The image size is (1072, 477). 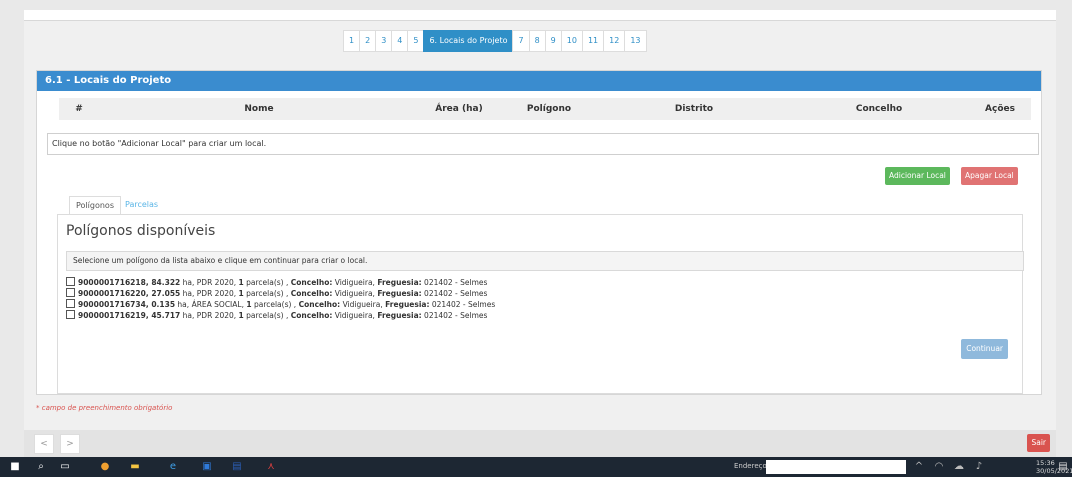 What do you see at coordinates (65, 467) in the screenshot?
I see `task-view-icon: ▭` at bounding box center [65, 467].